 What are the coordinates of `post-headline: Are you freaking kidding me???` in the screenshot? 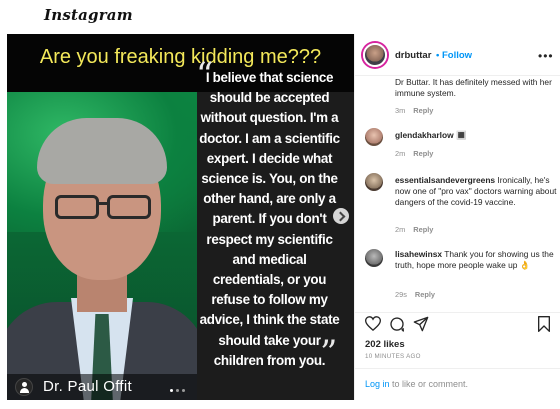 It's located at (180, 57).